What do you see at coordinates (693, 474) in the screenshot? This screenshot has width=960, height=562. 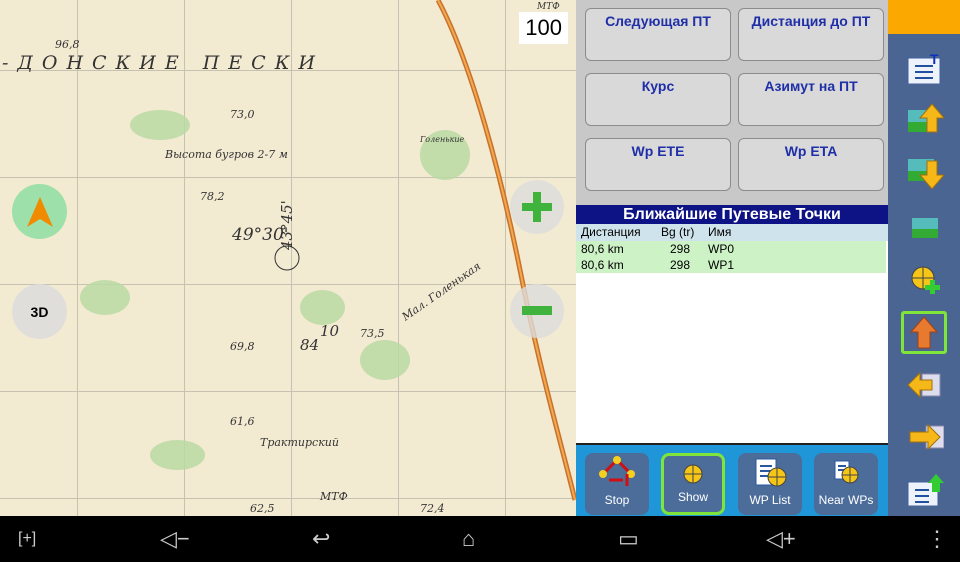 I see `waypoint-icon` at bounding box center [693, 474].